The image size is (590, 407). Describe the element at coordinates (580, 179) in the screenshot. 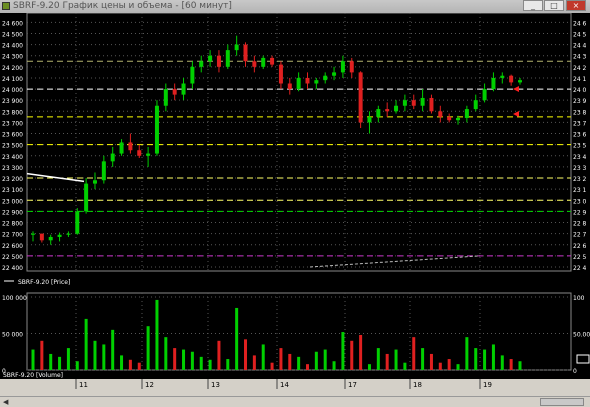

I see `price-y-tick-label-right: 23 2` at that location.